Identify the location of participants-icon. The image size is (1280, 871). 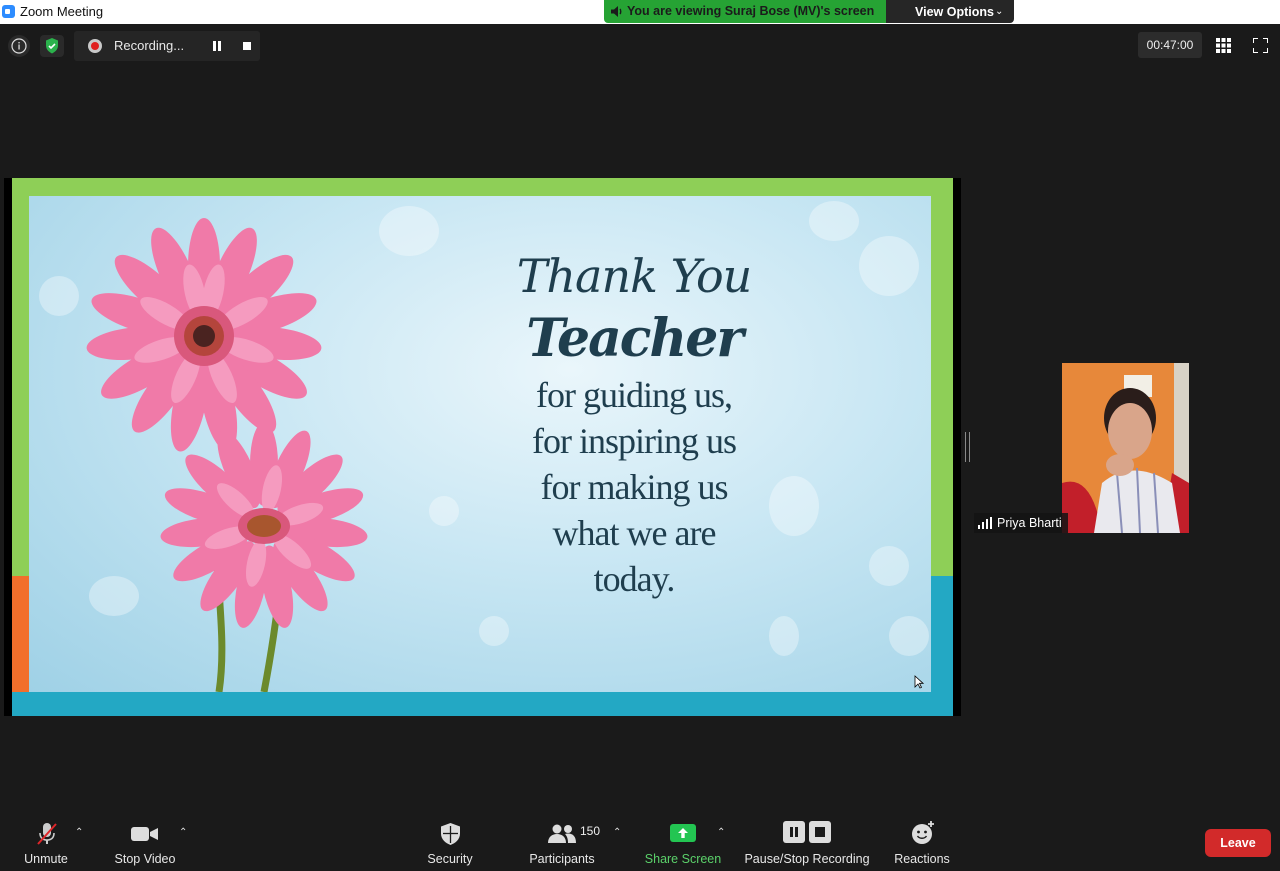
(562, 833).